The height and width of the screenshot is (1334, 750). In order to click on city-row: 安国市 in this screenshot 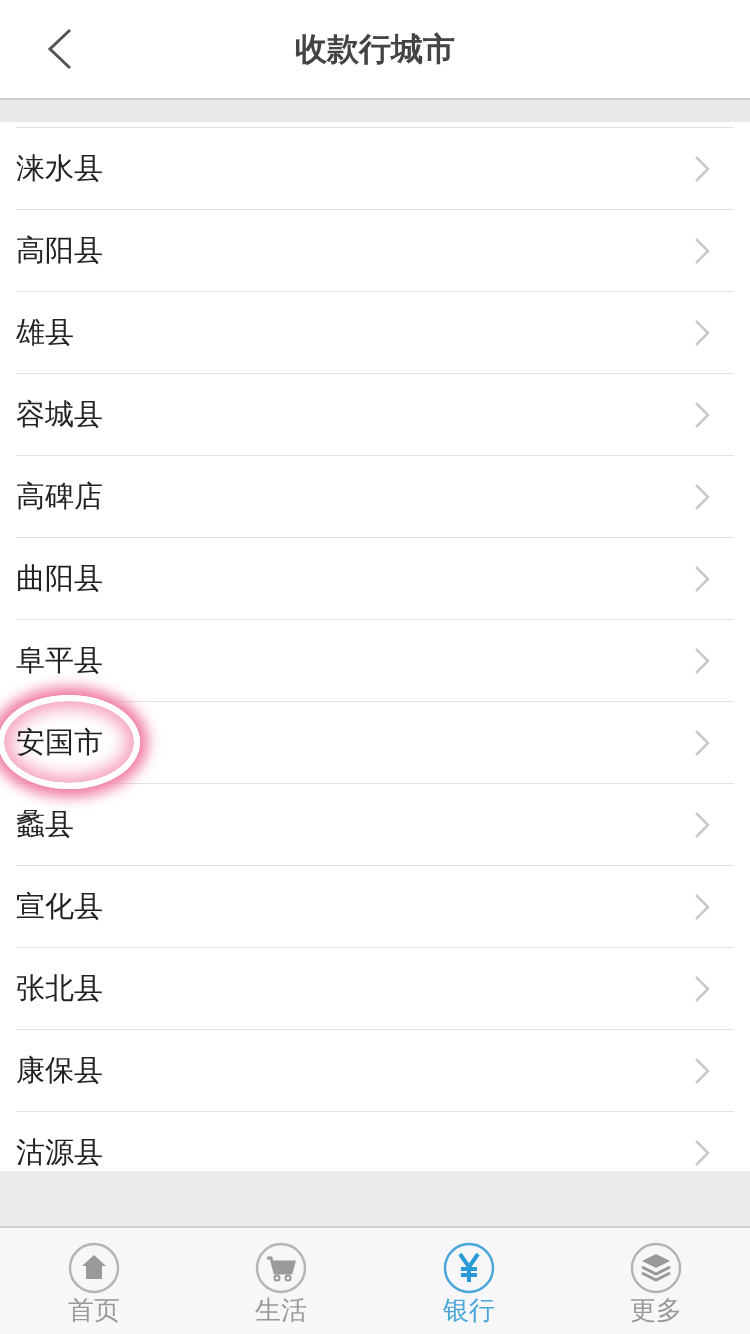, I will do `click(375, 742)`.